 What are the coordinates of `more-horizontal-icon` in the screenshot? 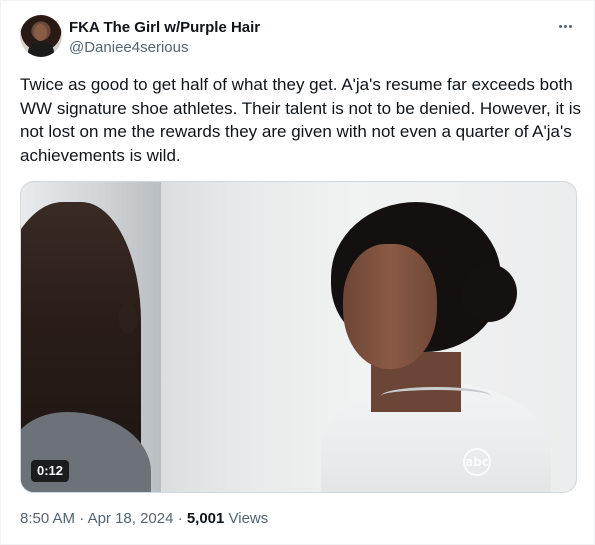 It's located at (565, 26).